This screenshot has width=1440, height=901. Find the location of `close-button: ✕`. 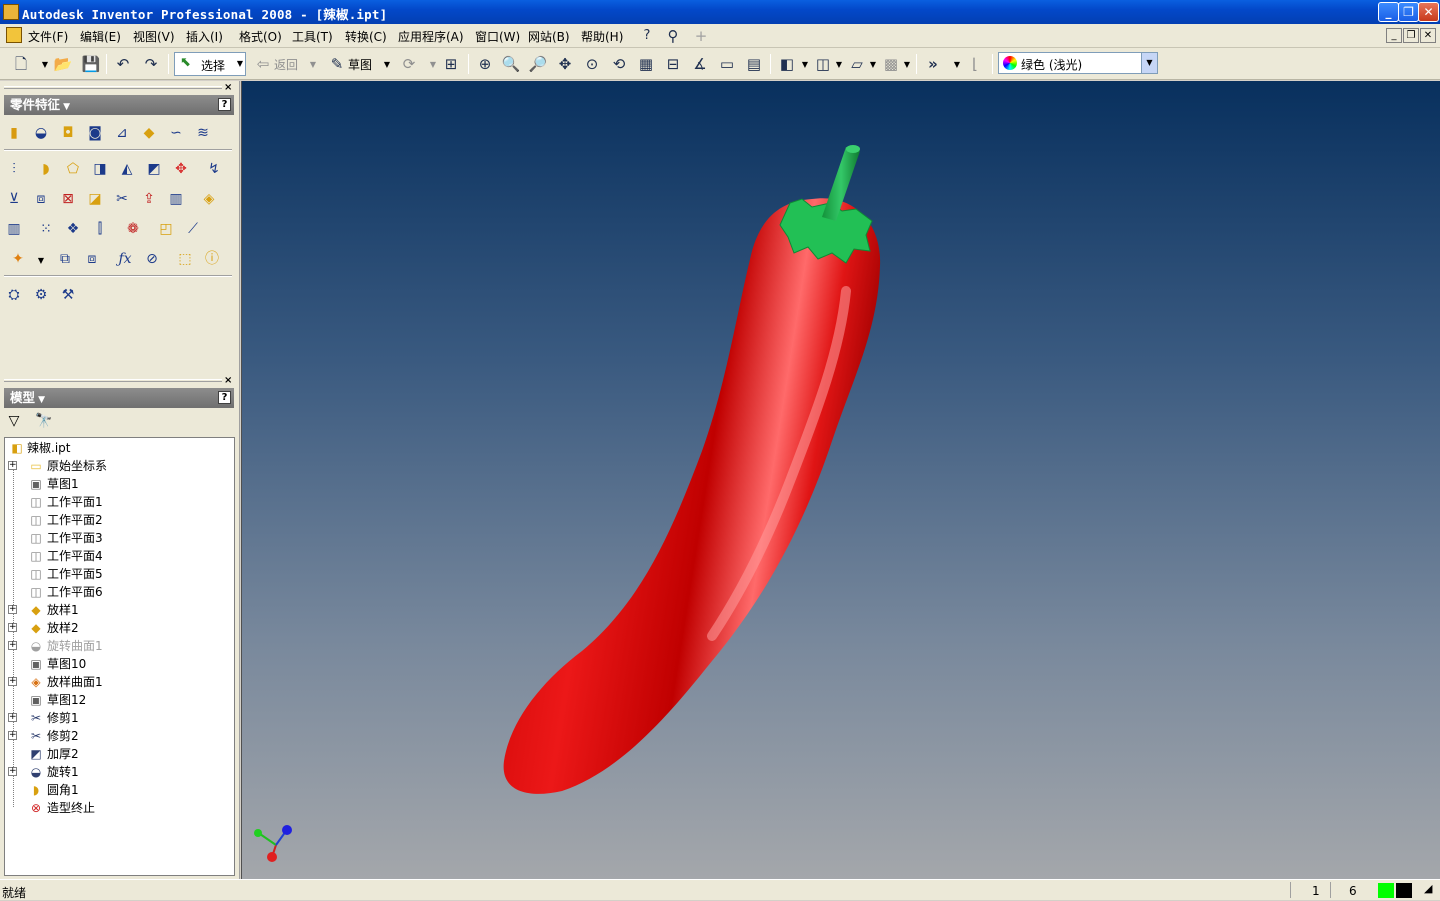

close-button: ✕ is located at coordinates (1428, 12).